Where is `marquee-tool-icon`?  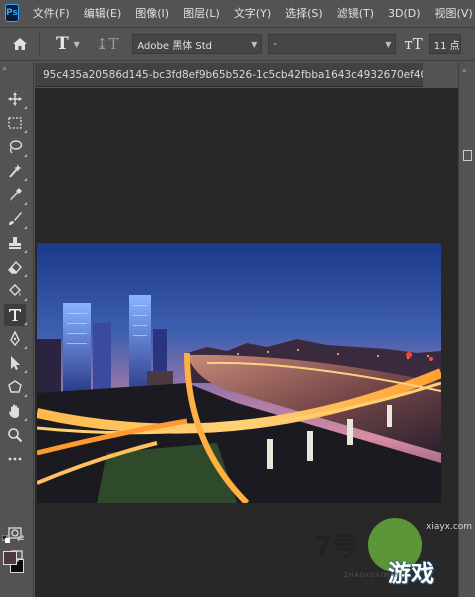
marquee-tool-icon is located at coordinates (15, 123).